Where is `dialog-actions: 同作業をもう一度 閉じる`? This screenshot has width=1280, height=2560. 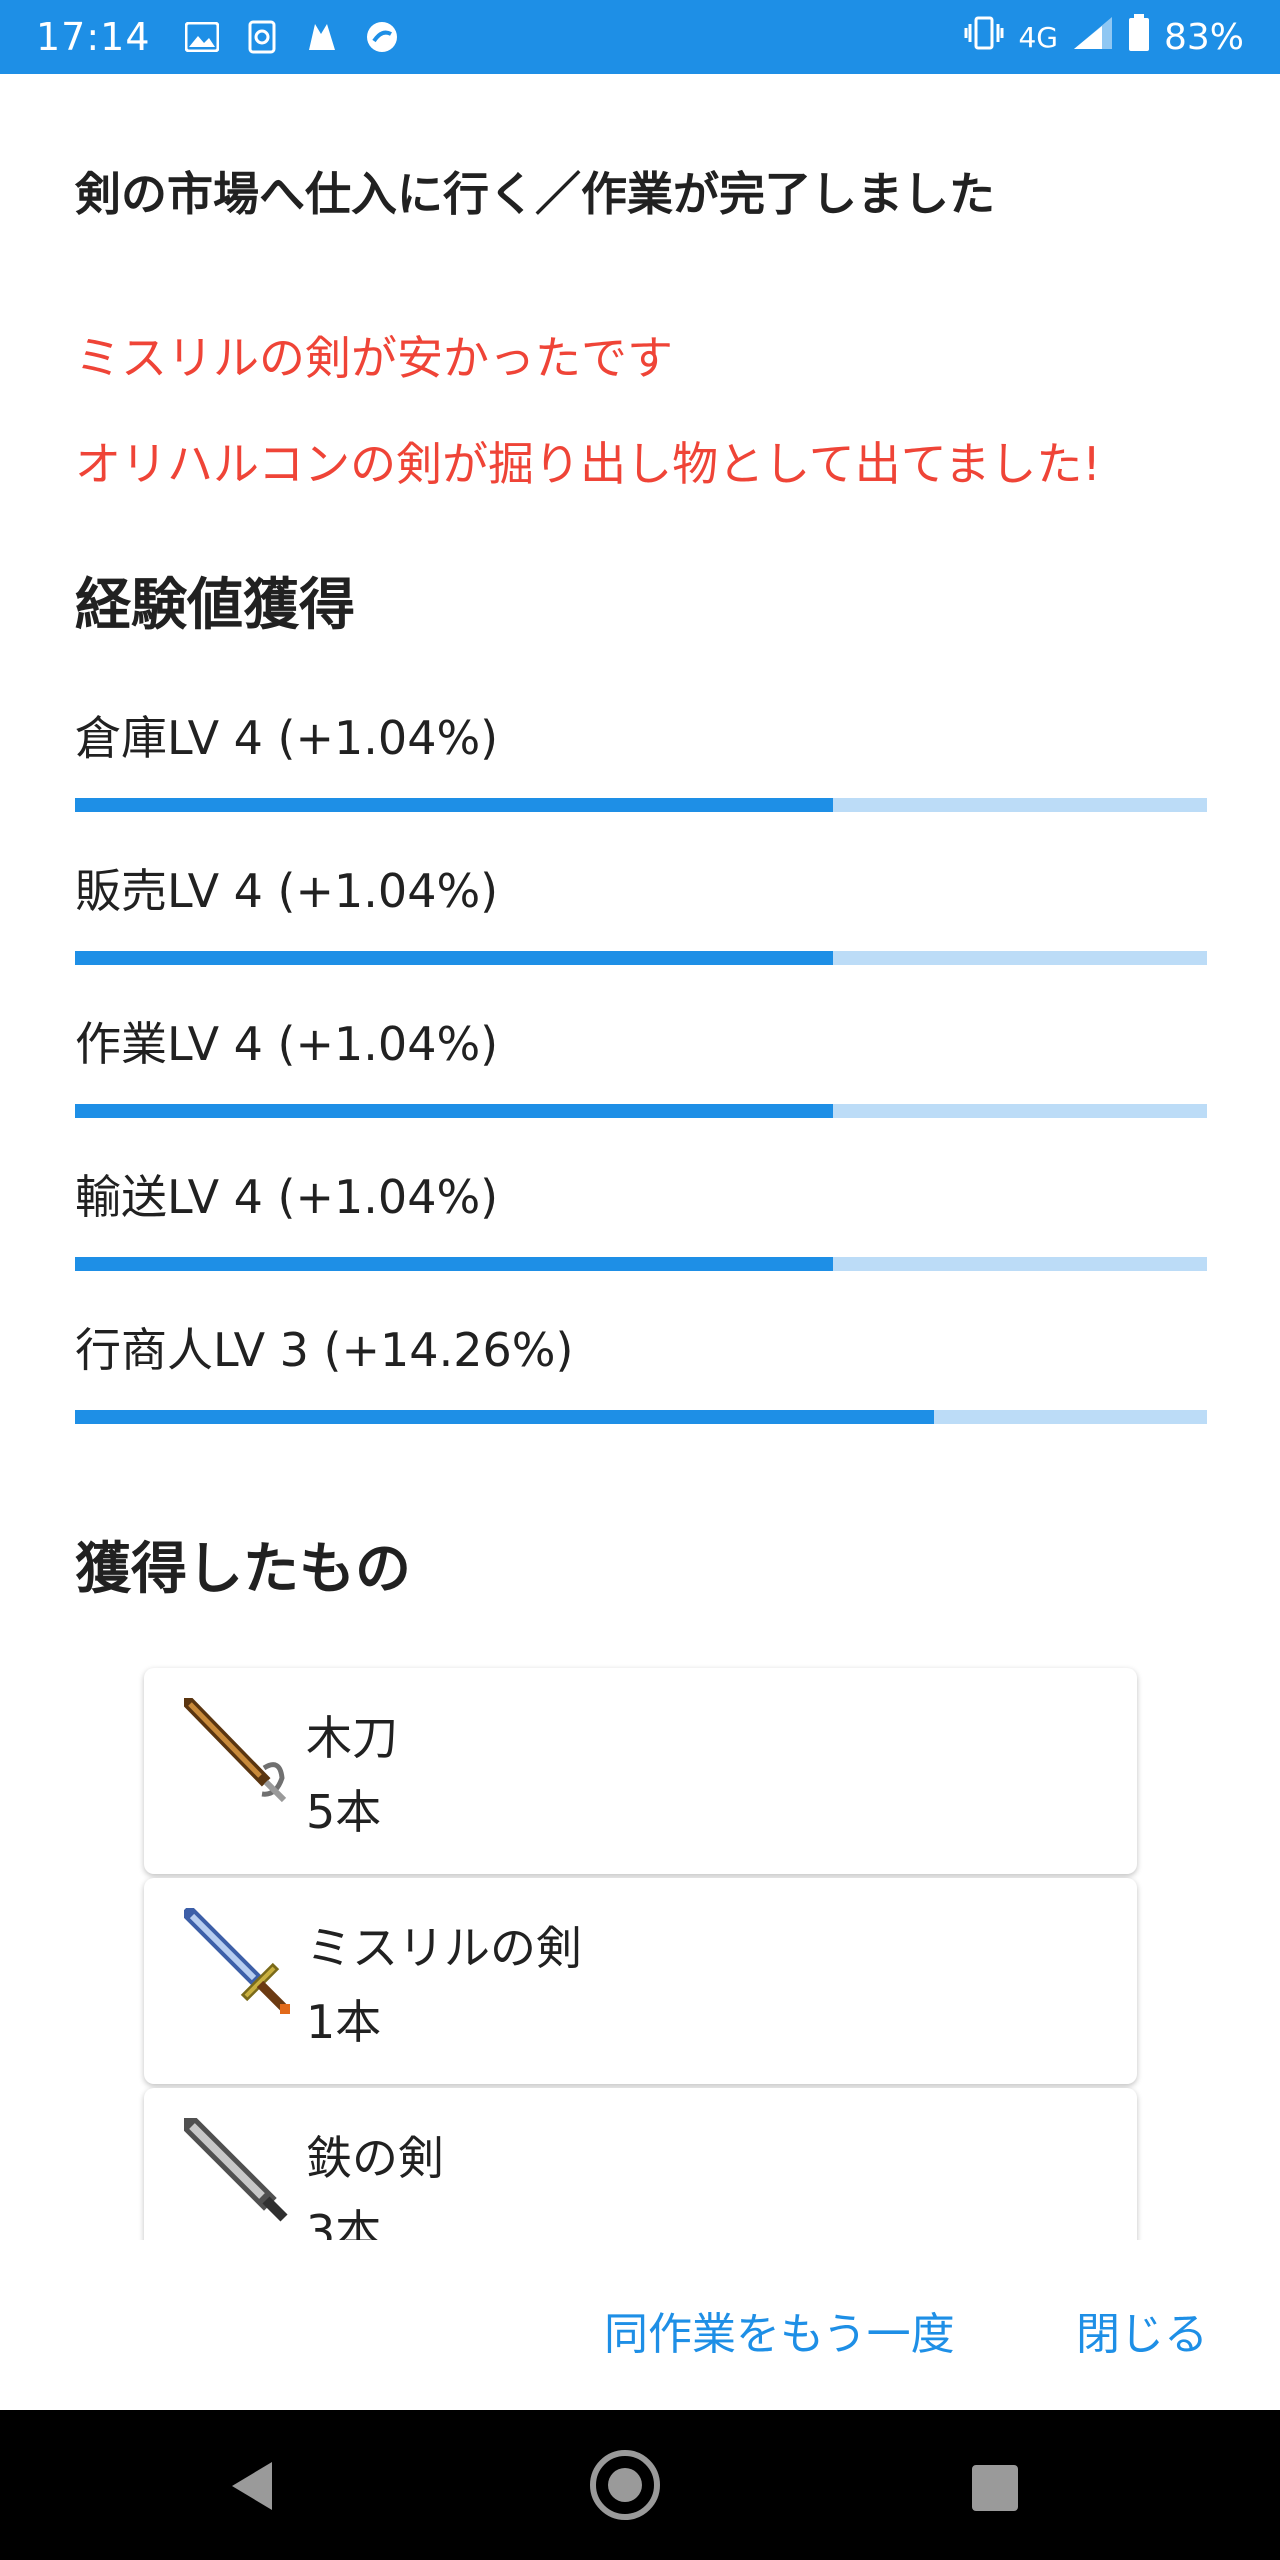 dialog-actions: 同作業をもう一度 閉じる is located at coordinates (640, 2325).